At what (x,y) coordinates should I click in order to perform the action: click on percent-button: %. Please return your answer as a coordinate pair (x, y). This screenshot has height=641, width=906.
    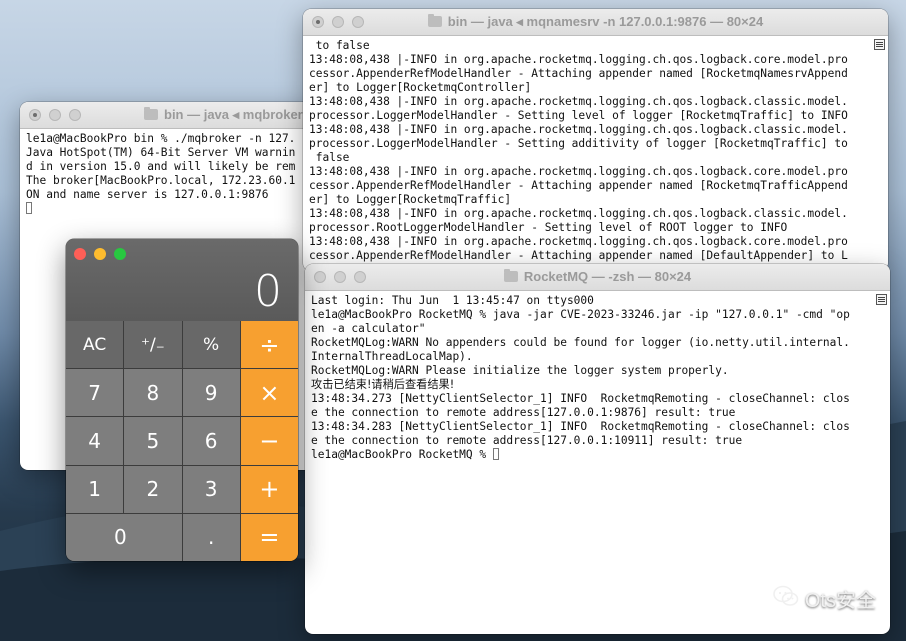
    Looking at the image, I should click on (211, 345).